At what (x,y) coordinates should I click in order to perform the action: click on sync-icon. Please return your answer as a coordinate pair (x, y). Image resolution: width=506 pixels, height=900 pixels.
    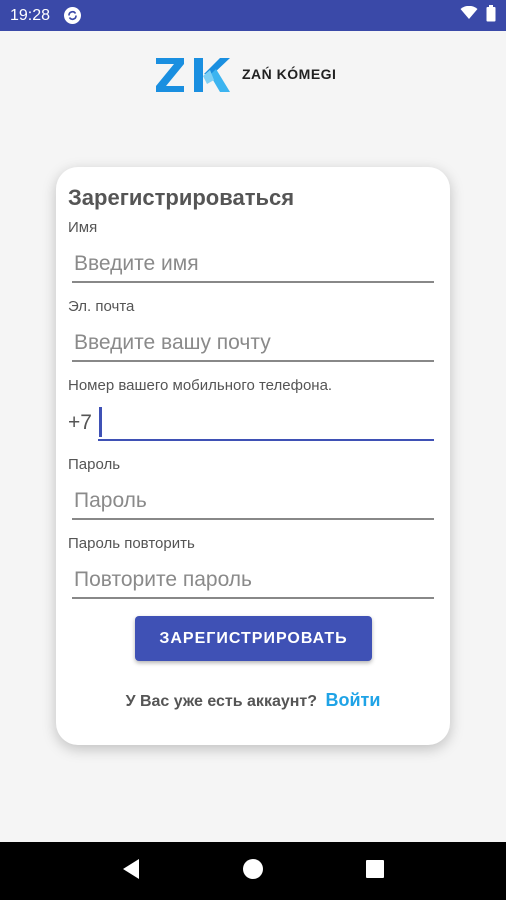
    Looking at the image, I should click on (73, 15).